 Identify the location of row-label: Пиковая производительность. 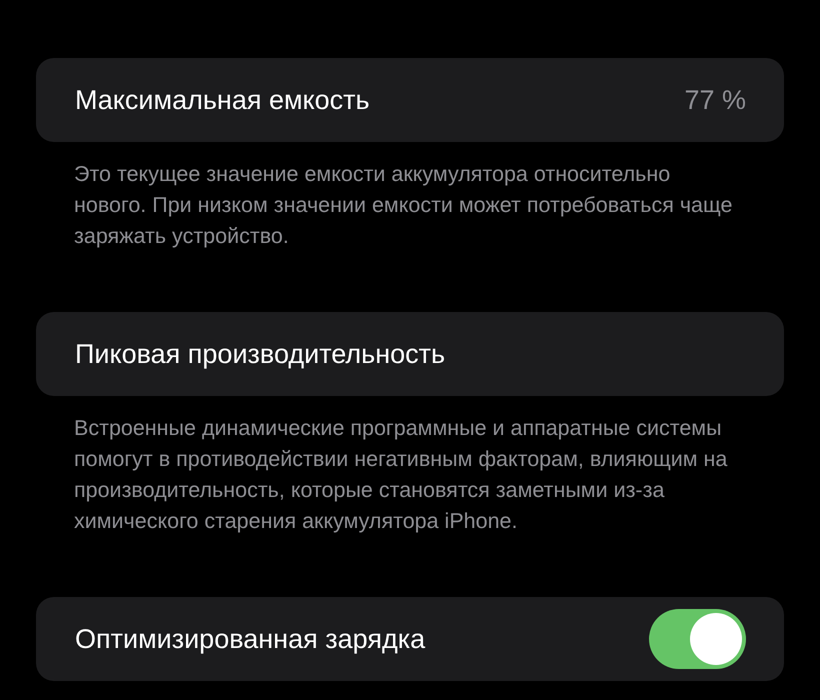
(260, 354).